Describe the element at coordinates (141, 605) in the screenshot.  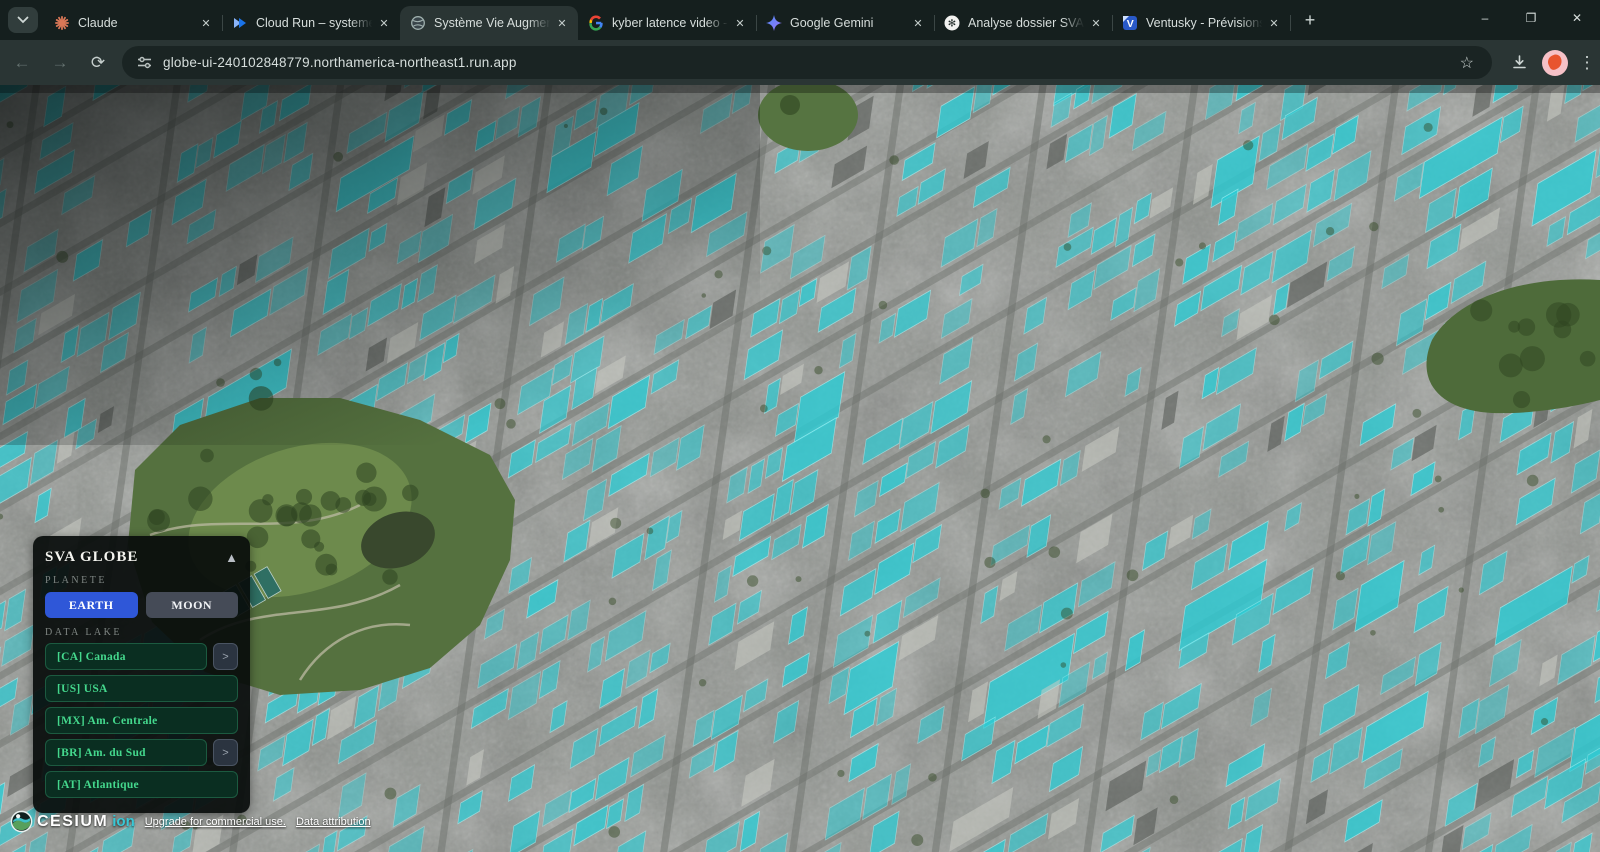
I see `planet-toggle: EARTH MOON` at that location.